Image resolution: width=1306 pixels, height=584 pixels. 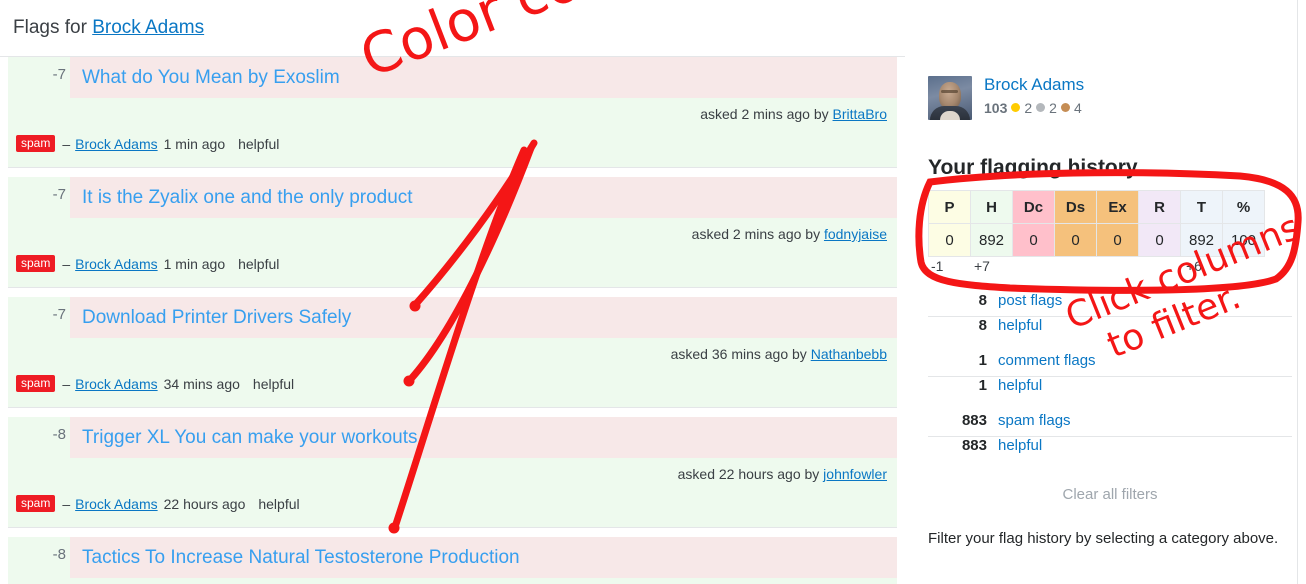 What do you see at coordinates (1075, 207) in the screenshot?
I see `history-col-ds: Ds` at bounding box center [1075, 207].